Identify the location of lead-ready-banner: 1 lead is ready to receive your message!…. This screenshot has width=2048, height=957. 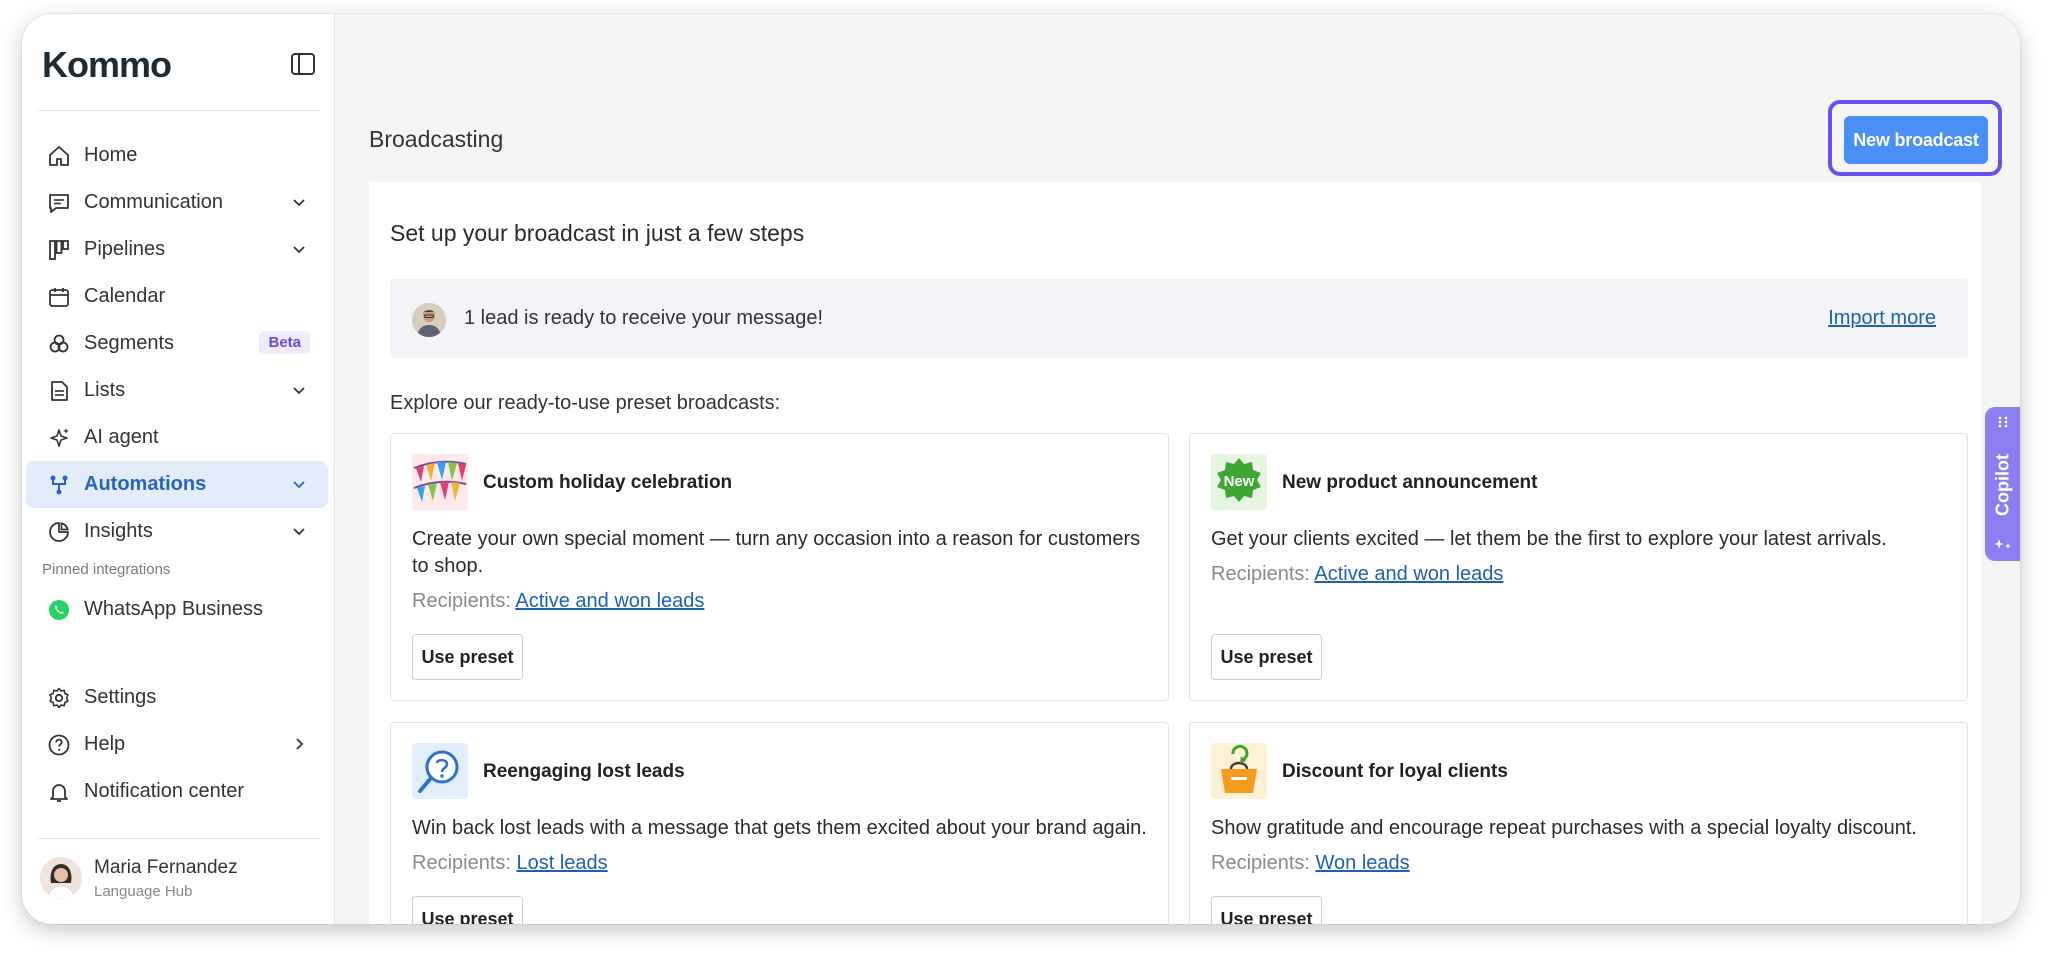
(1179, 318).